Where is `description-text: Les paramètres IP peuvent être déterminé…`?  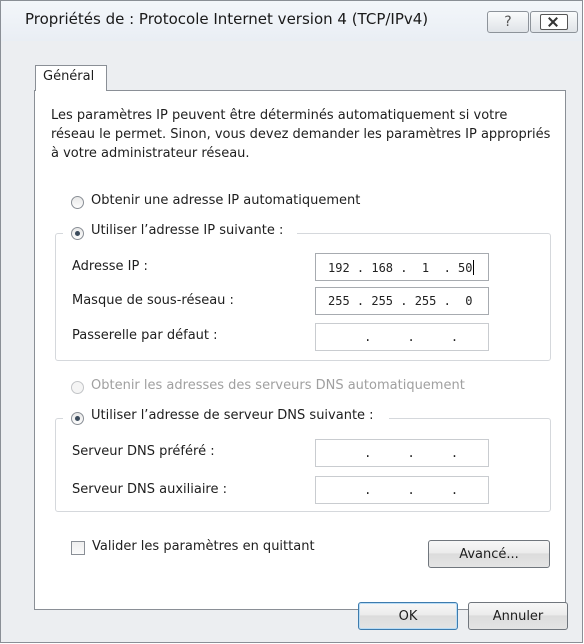 description-text: Les paramètres IP peuvent être déterminé… is located at coordinates (301, 134).